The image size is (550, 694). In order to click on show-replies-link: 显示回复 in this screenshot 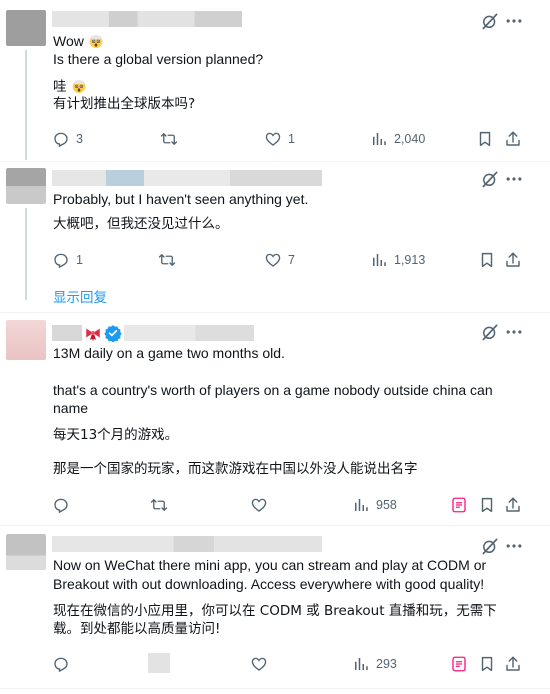, I will do `click(80, 296)`.